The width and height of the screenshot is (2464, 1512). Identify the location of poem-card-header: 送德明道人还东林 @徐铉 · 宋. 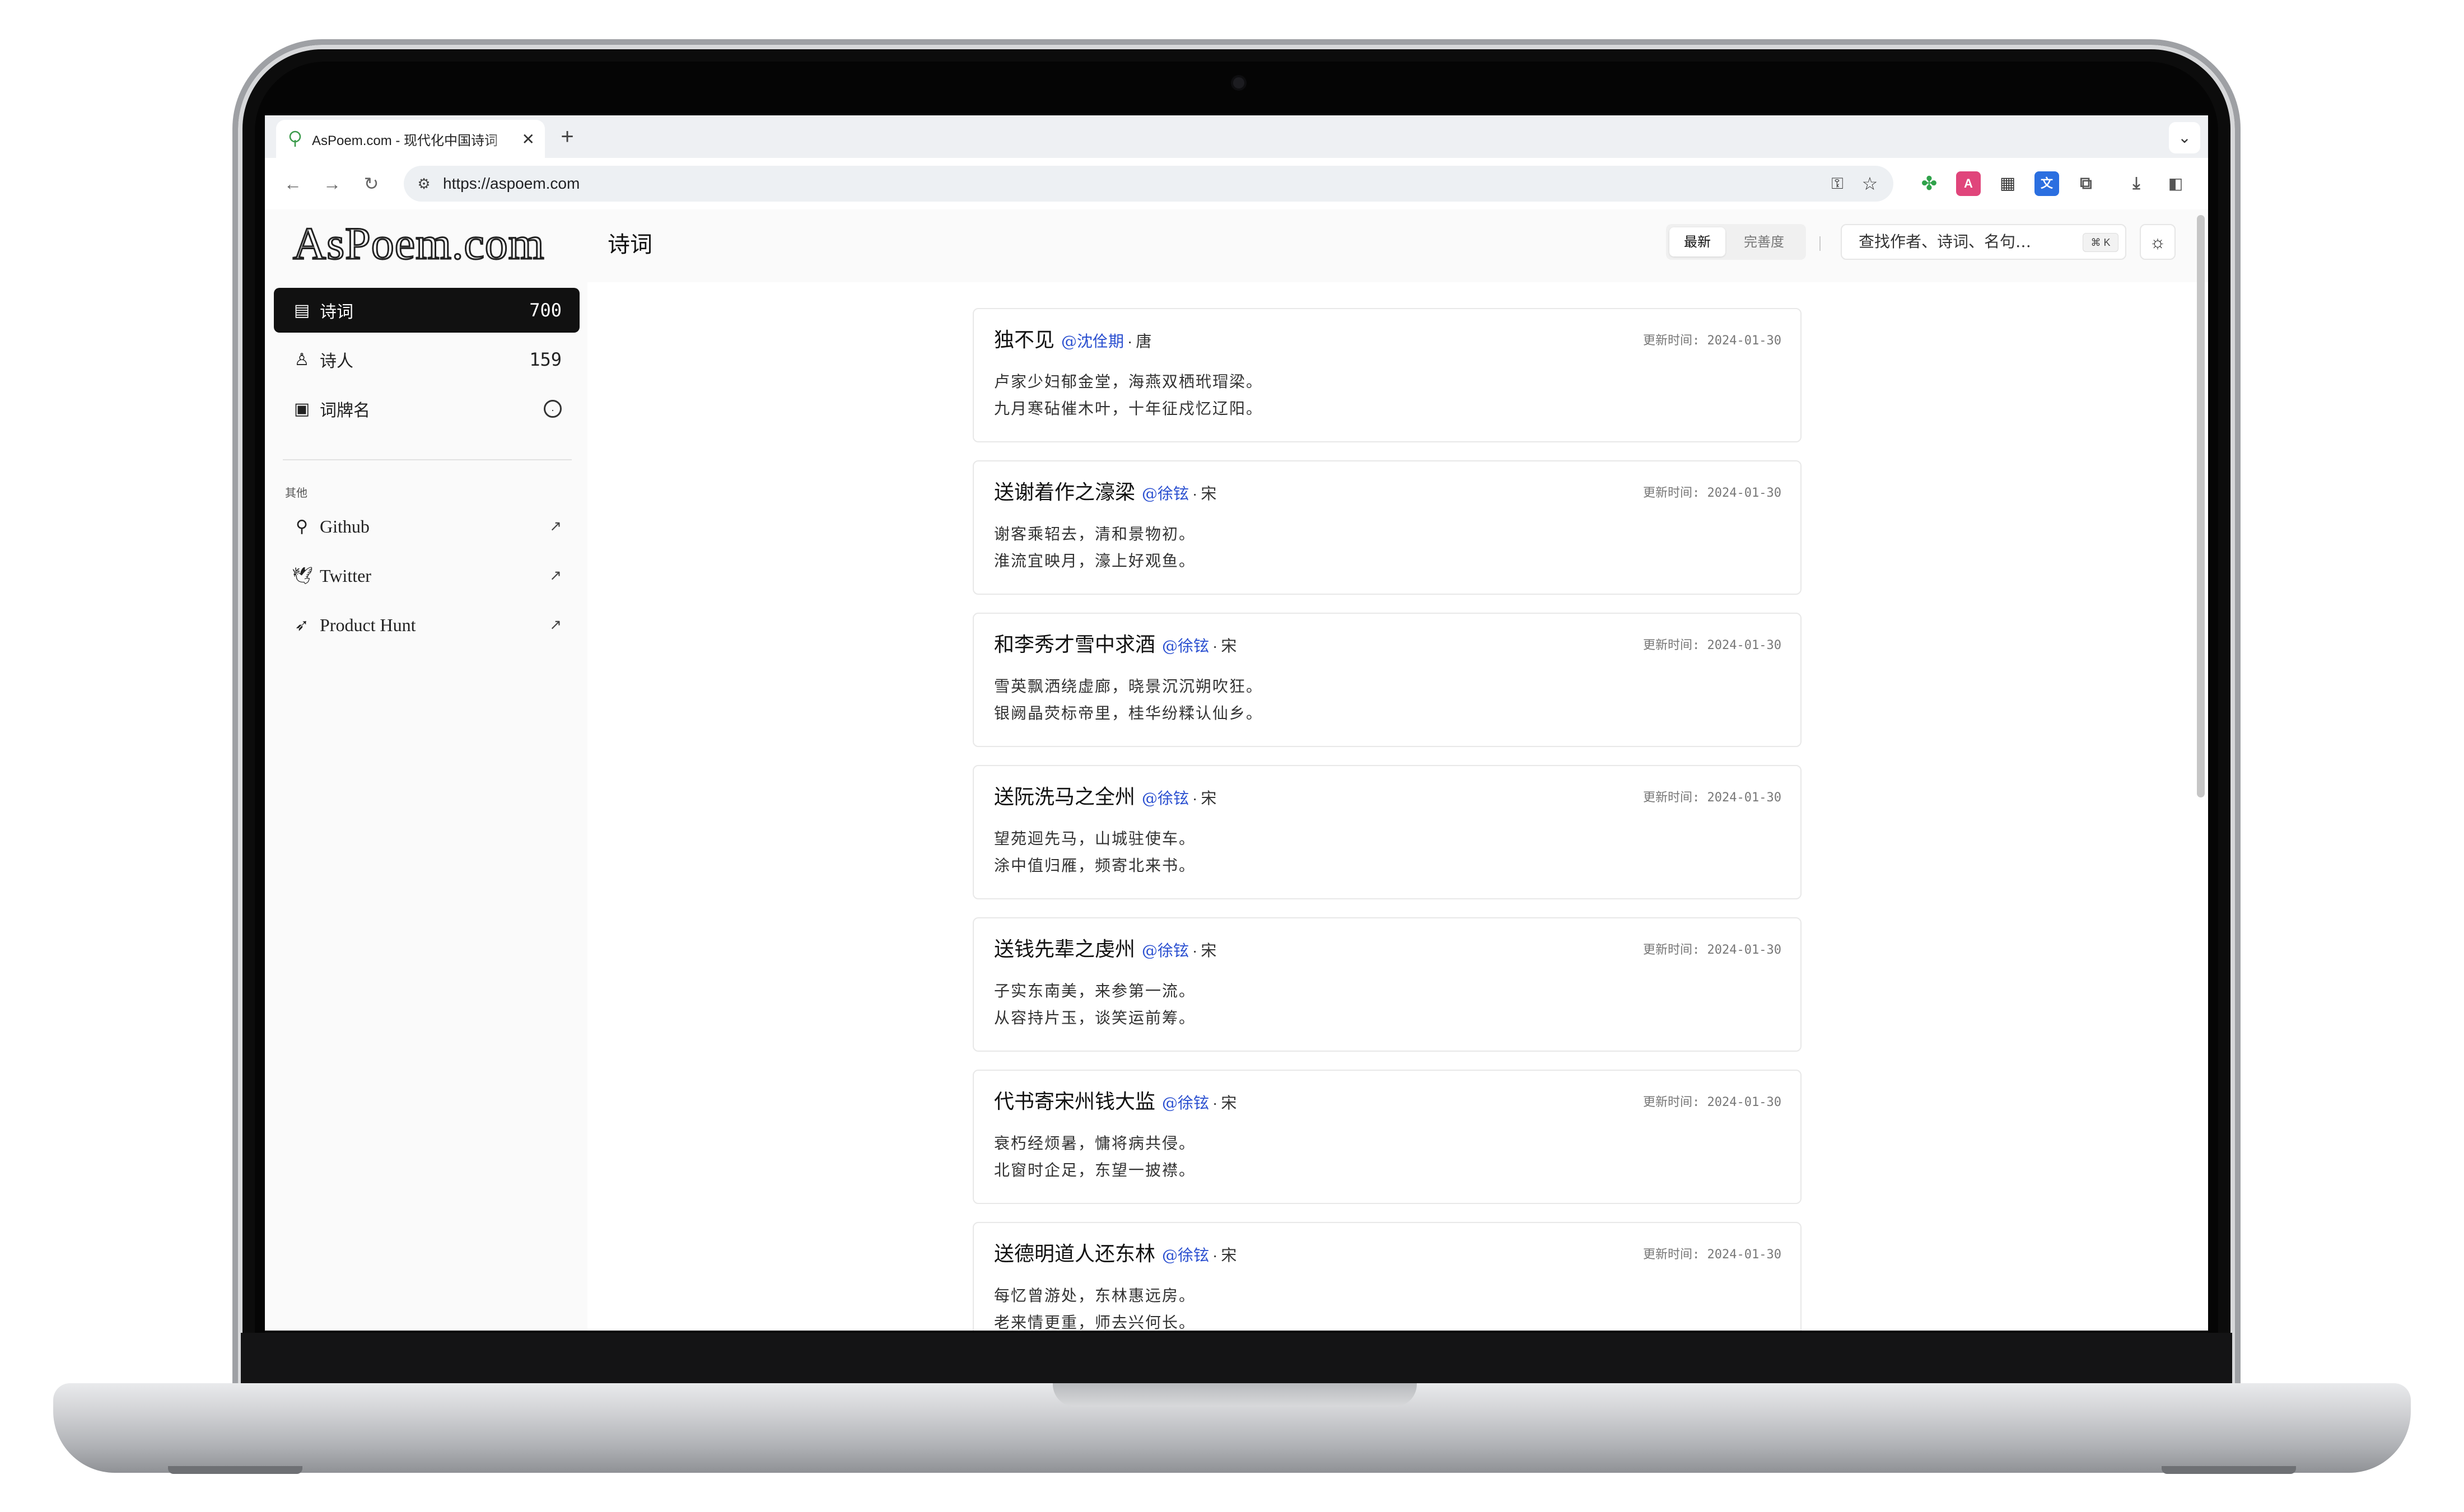
(1115, 1253).